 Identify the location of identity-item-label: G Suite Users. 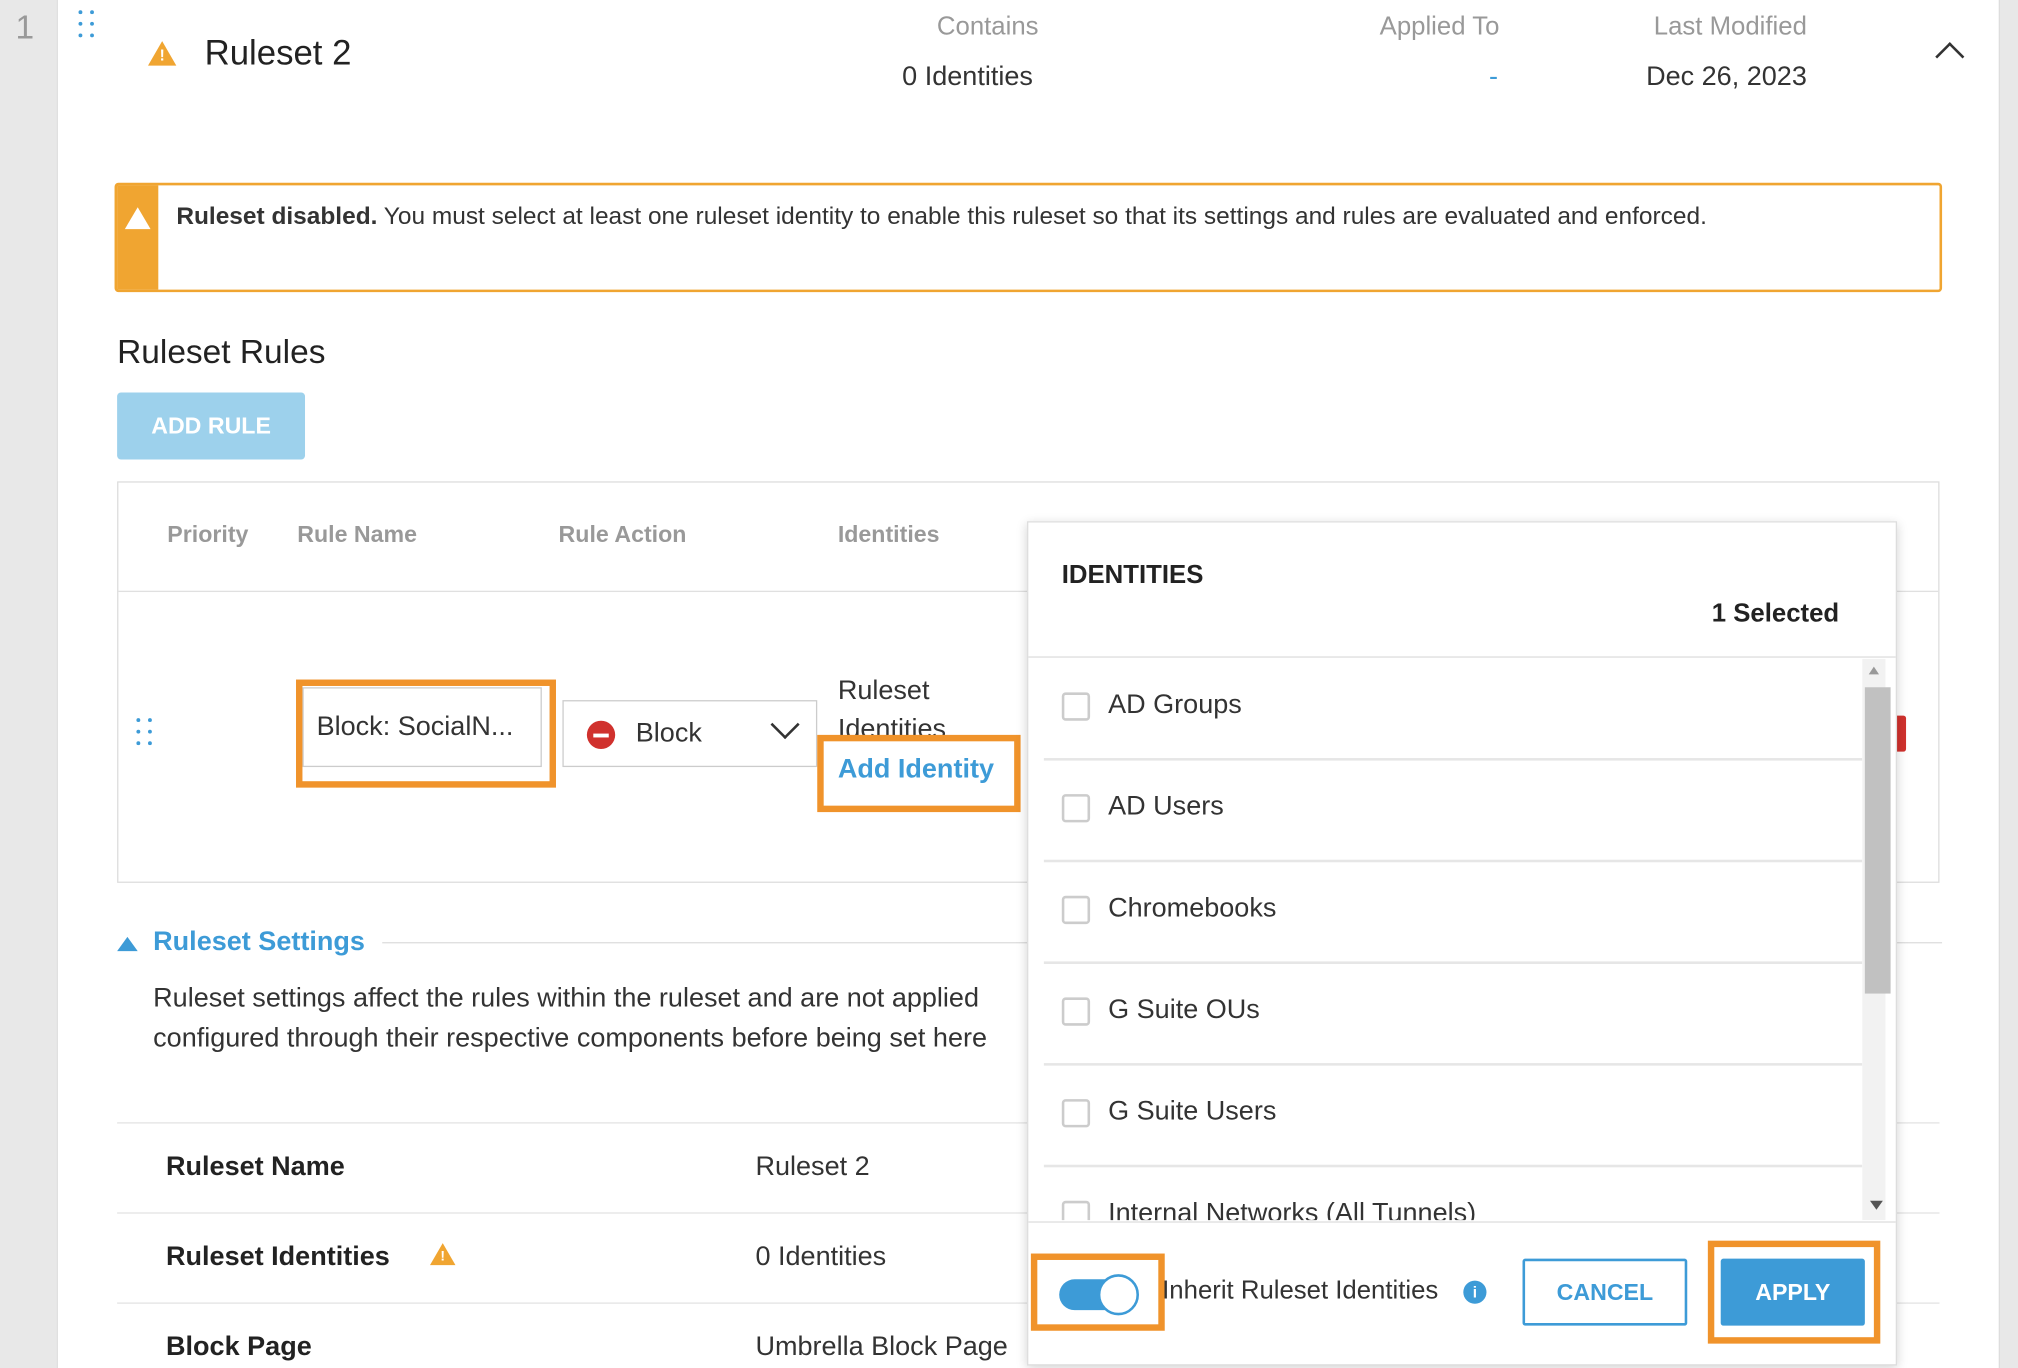
(1192, 1111).